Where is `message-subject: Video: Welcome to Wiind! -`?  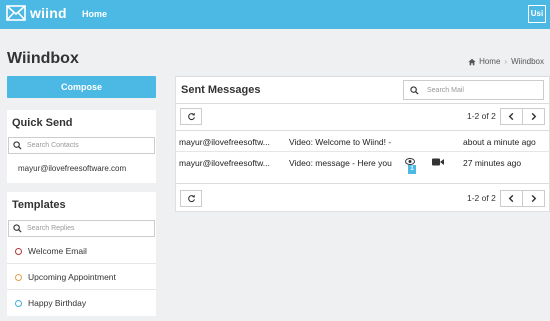
message-subject: Video: Welcome to Wiind! - is located at coordinates (340, 142).